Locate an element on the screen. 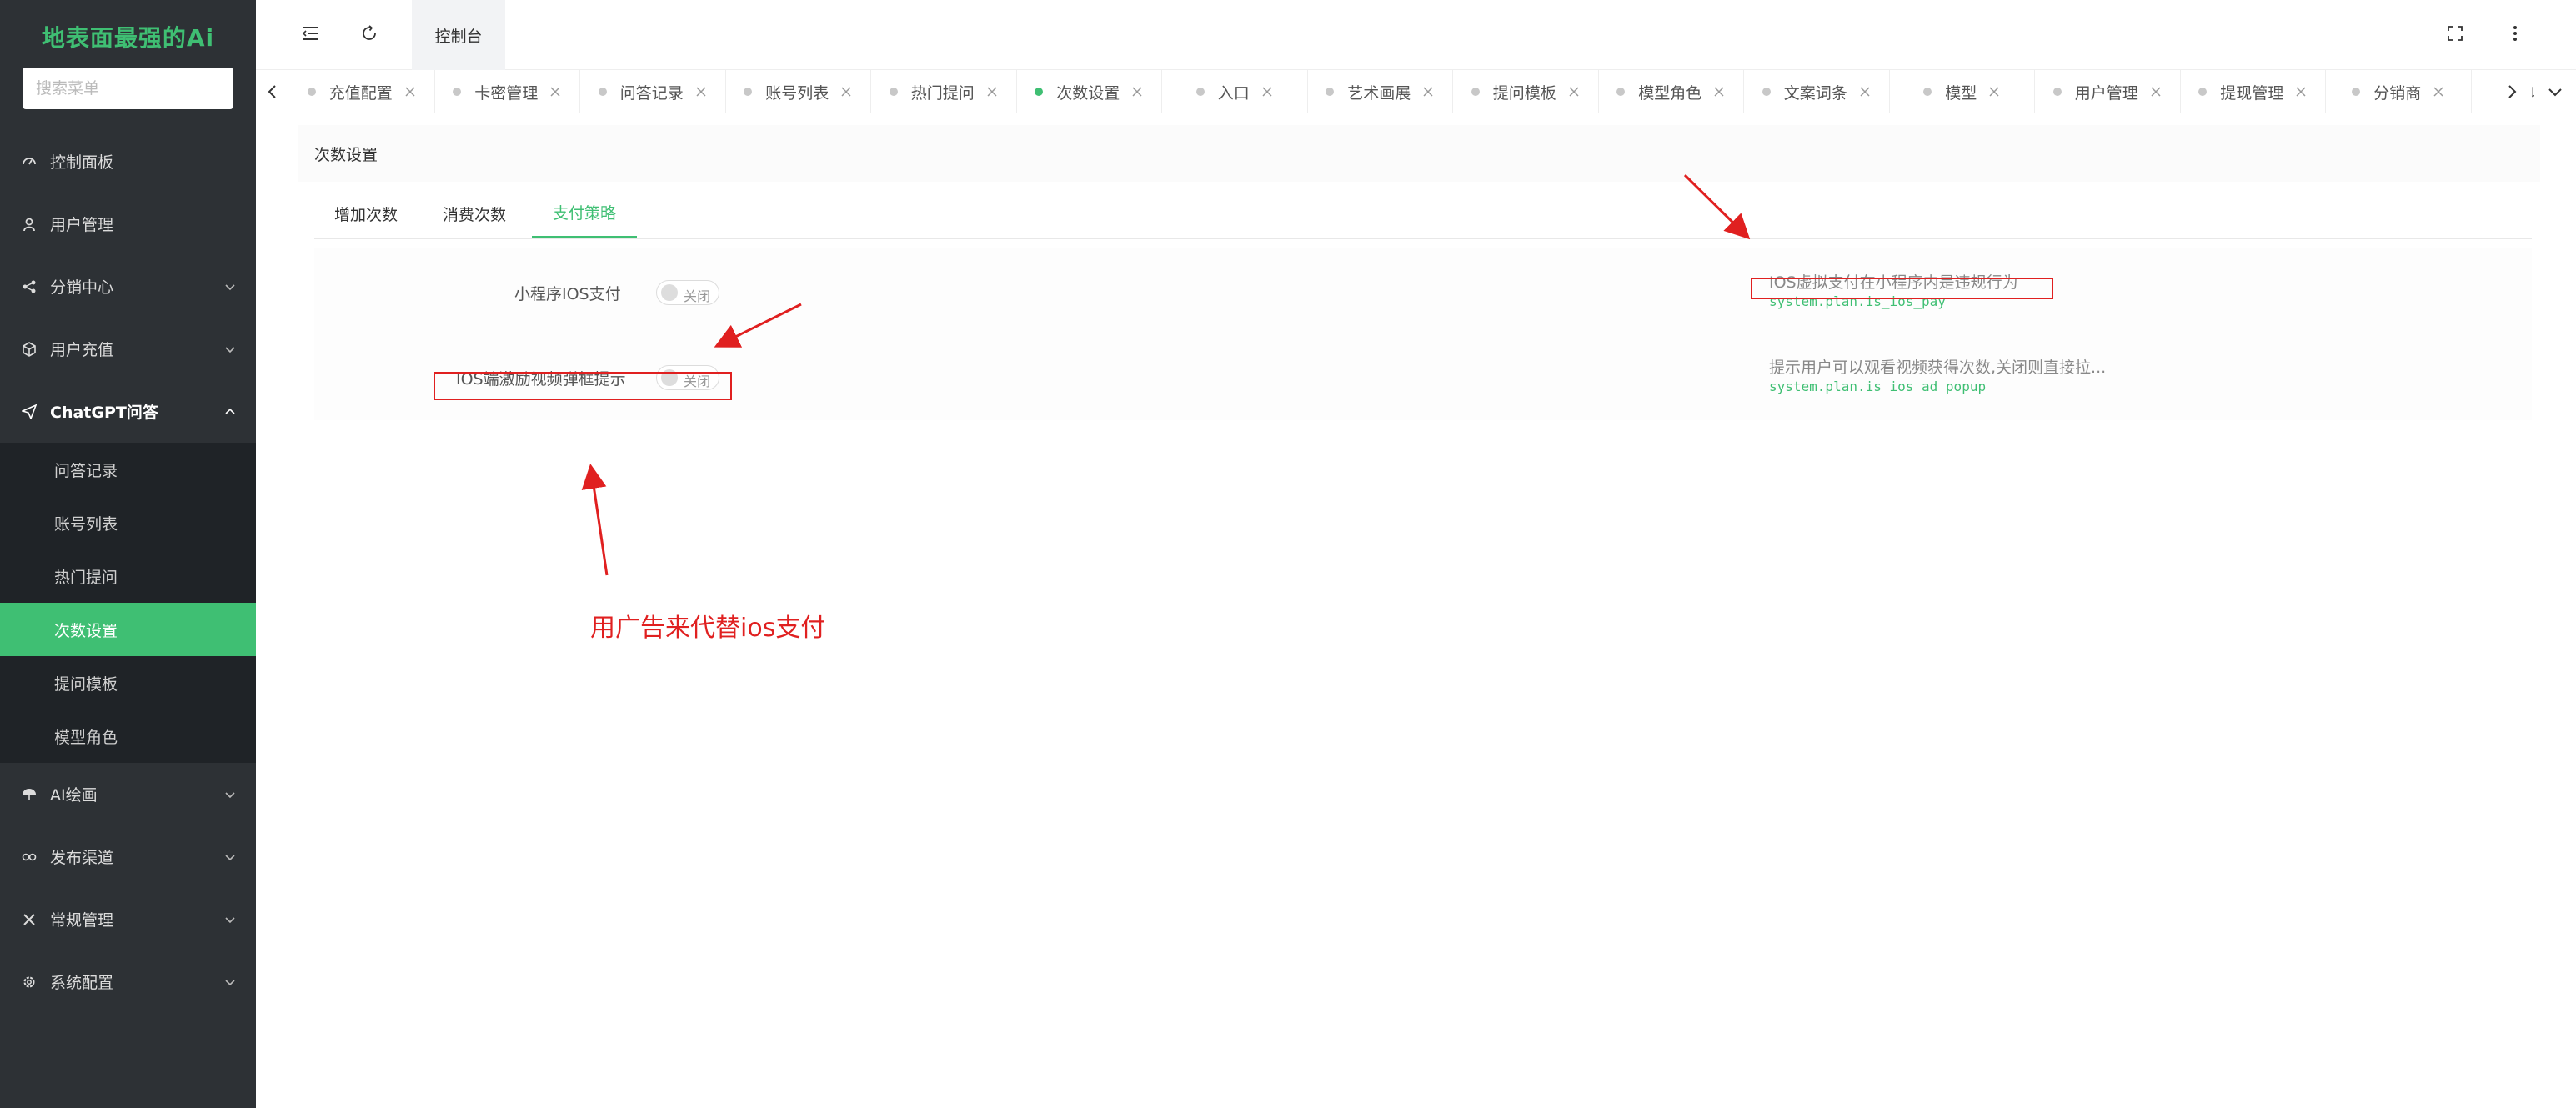  sidebar-item-label: AI绘画 is located at coordinates (74, 795).